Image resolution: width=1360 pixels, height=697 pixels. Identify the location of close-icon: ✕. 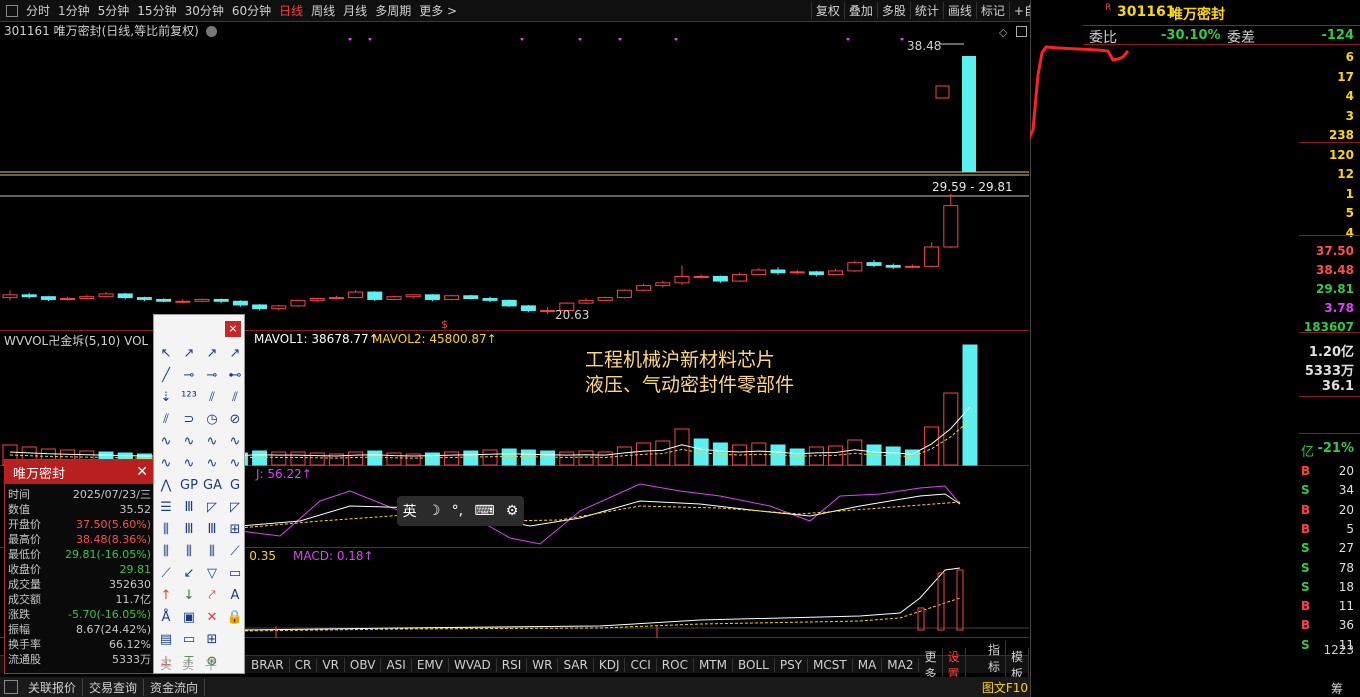
(142, 472).